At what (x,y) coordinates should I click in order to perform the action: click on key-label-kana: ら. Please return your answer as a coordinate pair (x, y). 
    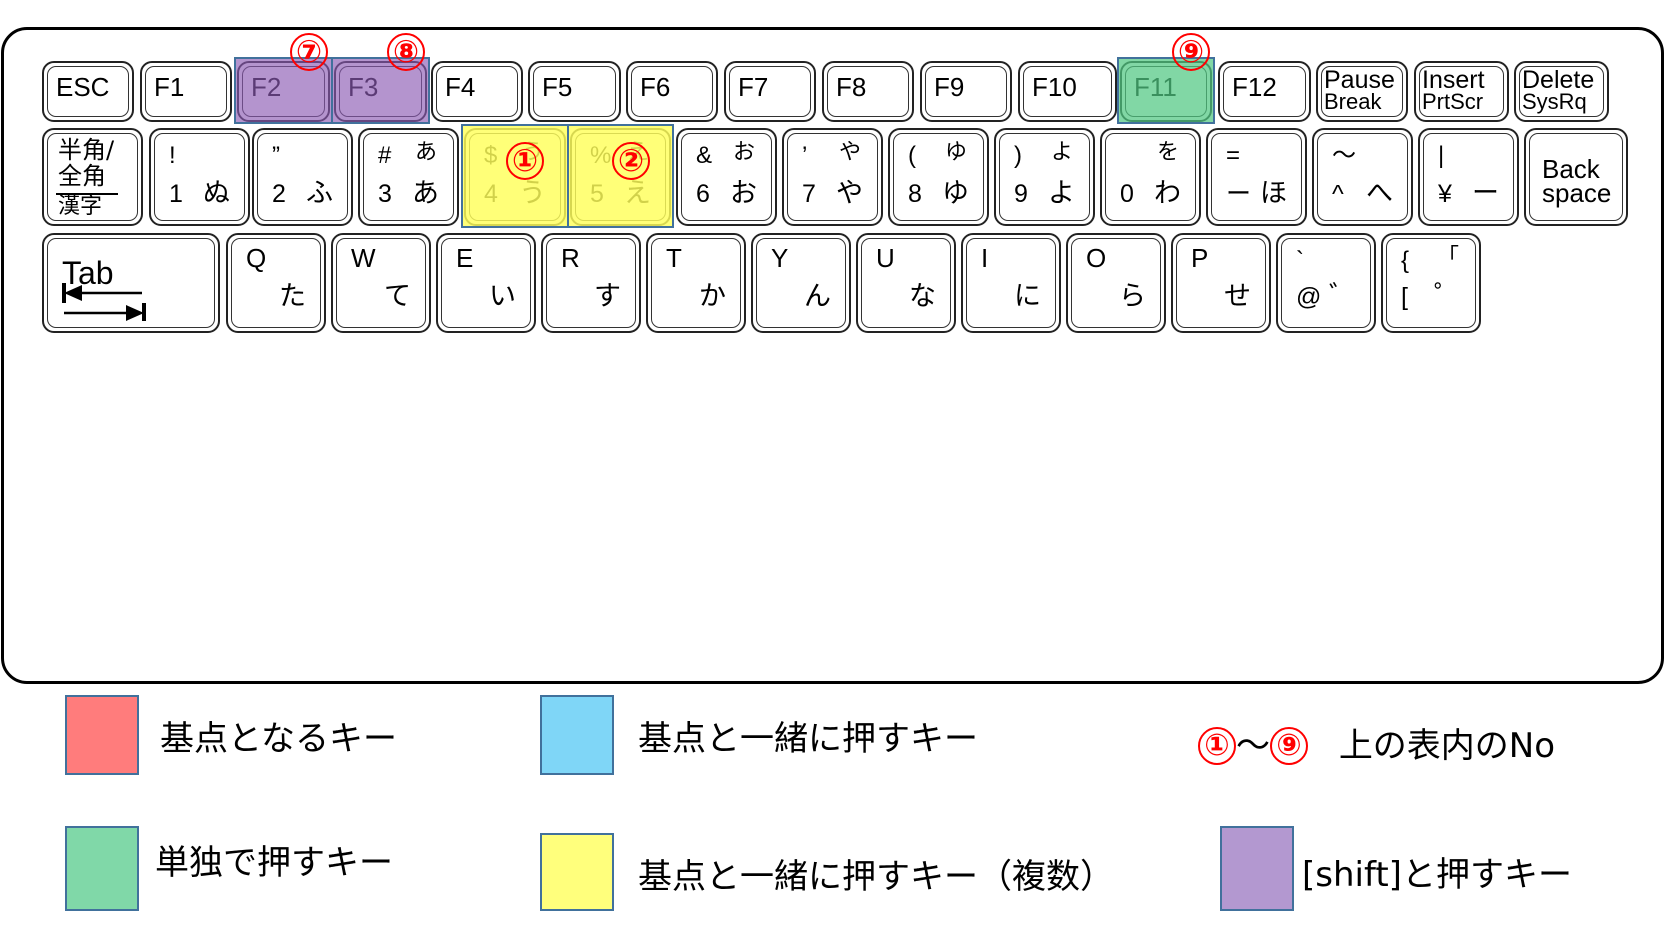
    Looking at the image, I should click on (1132, 296).